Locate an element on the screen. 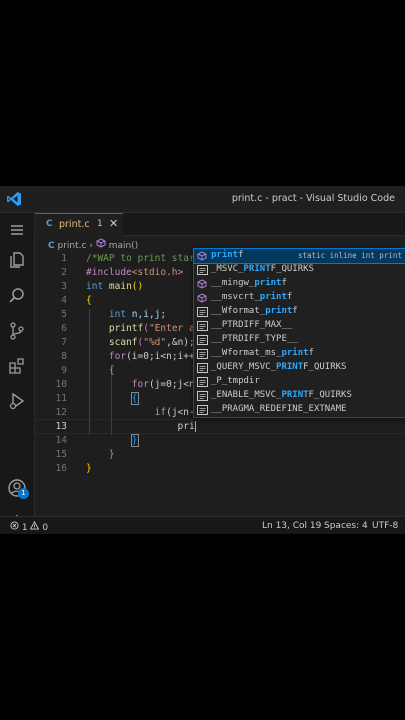 This screenshot has height=720, width=405. suggestion-label: printf is located at coordinates (227, 255).